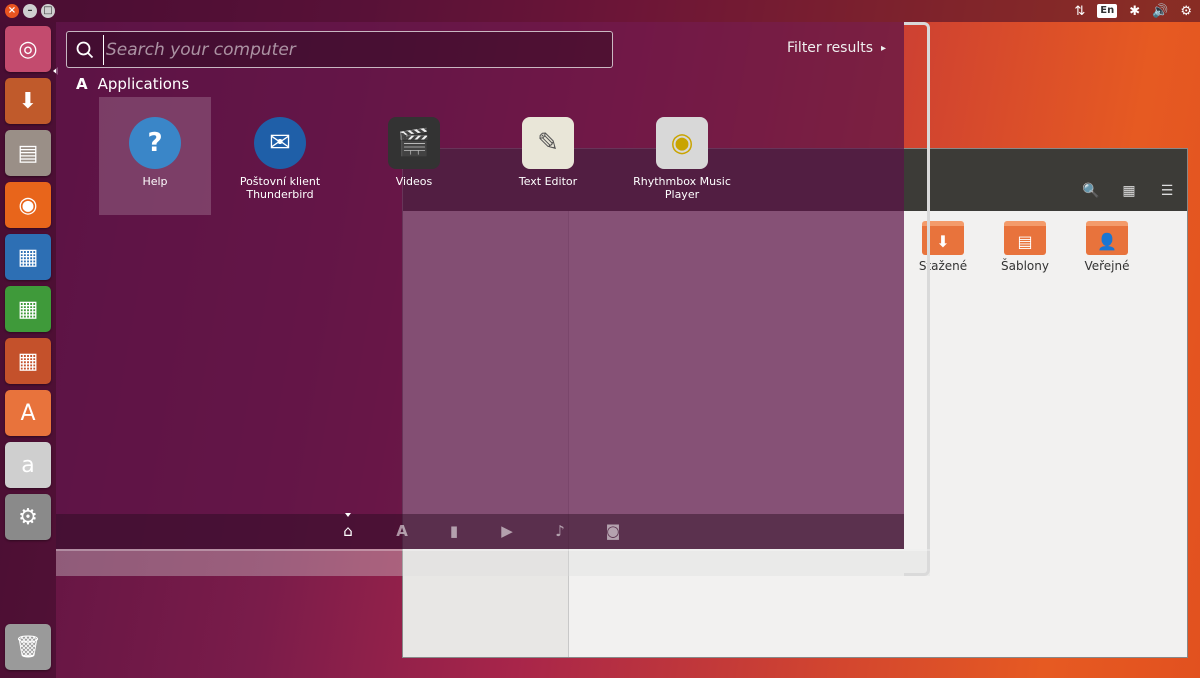 This screenshot has width=1200, height=678. What do you see at coordinates (600, 11) in the screenshot?
I see `top-panel: × – □ ⇅ En ✱ 🔊 ⚙` at bounding box center [600, 11].